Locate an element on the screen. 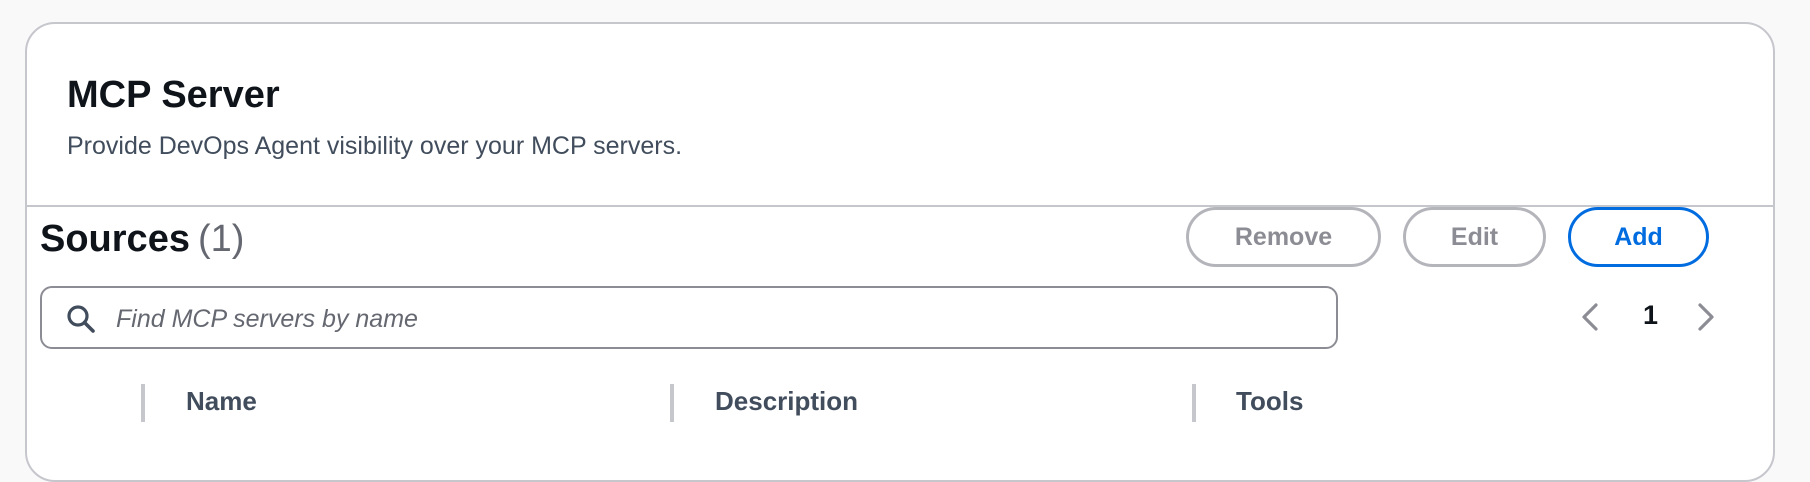 This screenshot has height=482, width=1810. column-header-description: Description is located at coordinates (786, 401).